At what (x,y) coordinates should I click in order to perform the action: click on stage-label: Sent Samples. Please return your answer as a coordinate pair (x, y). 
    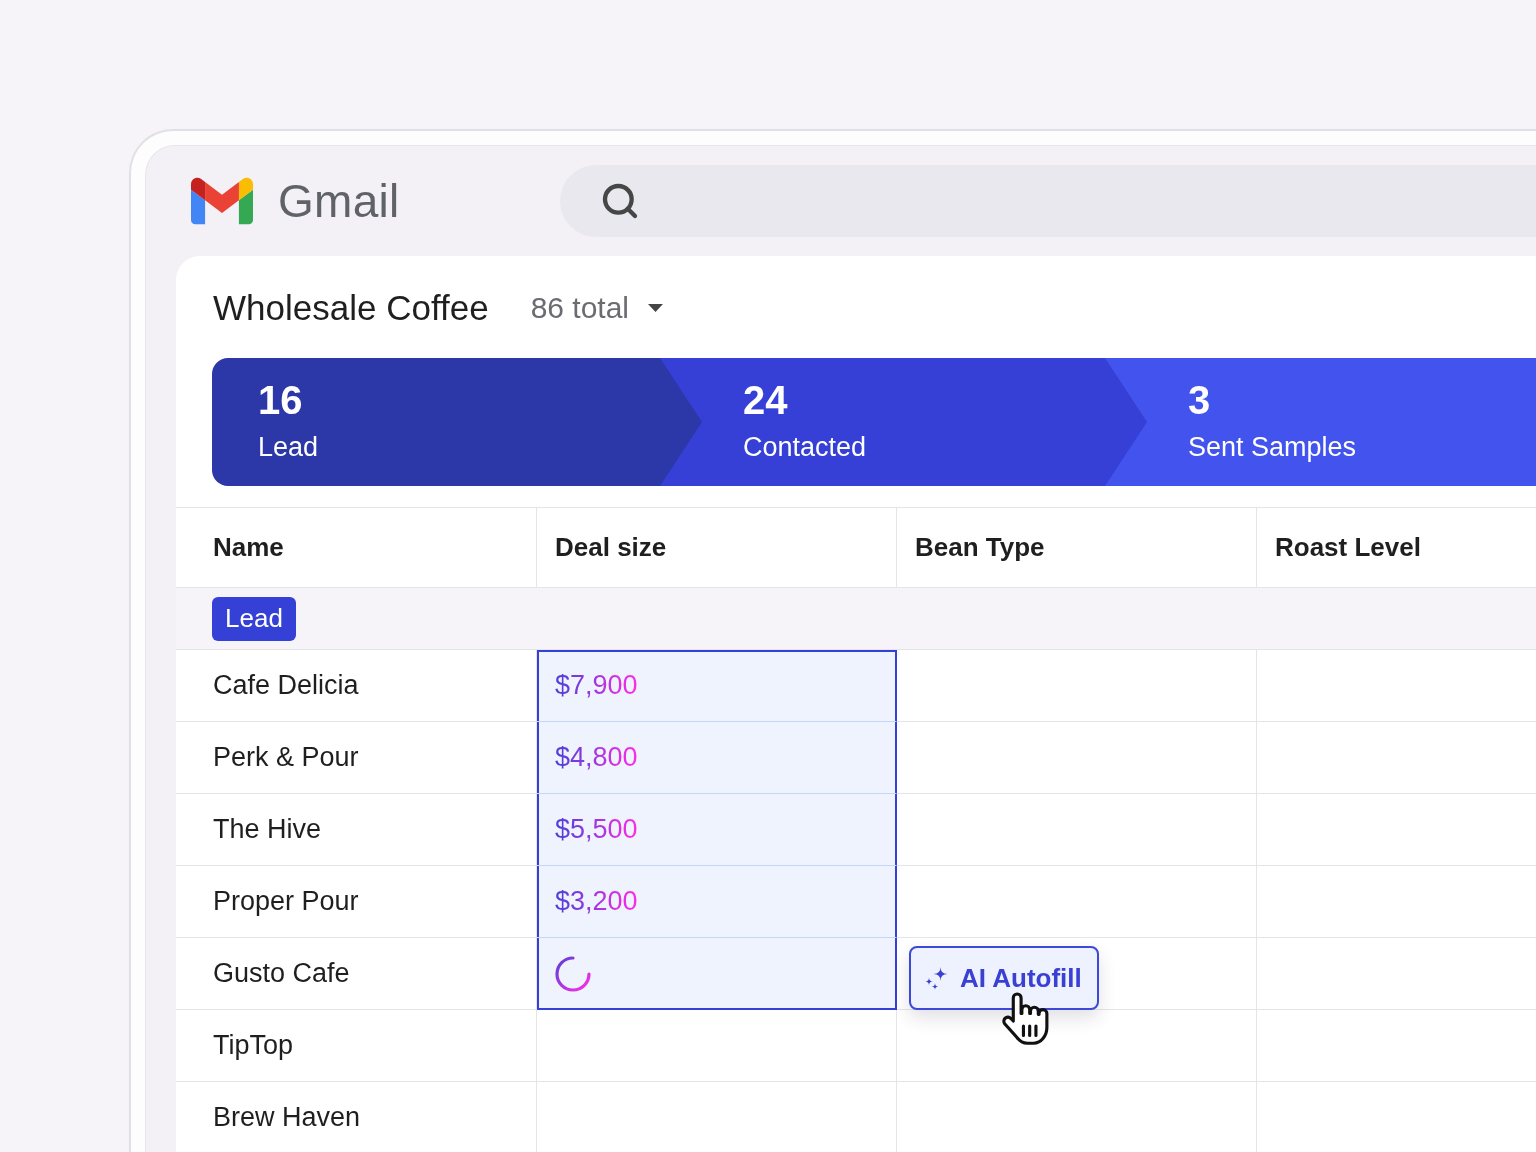
    Looking at the image, I should click on (1272, 447).